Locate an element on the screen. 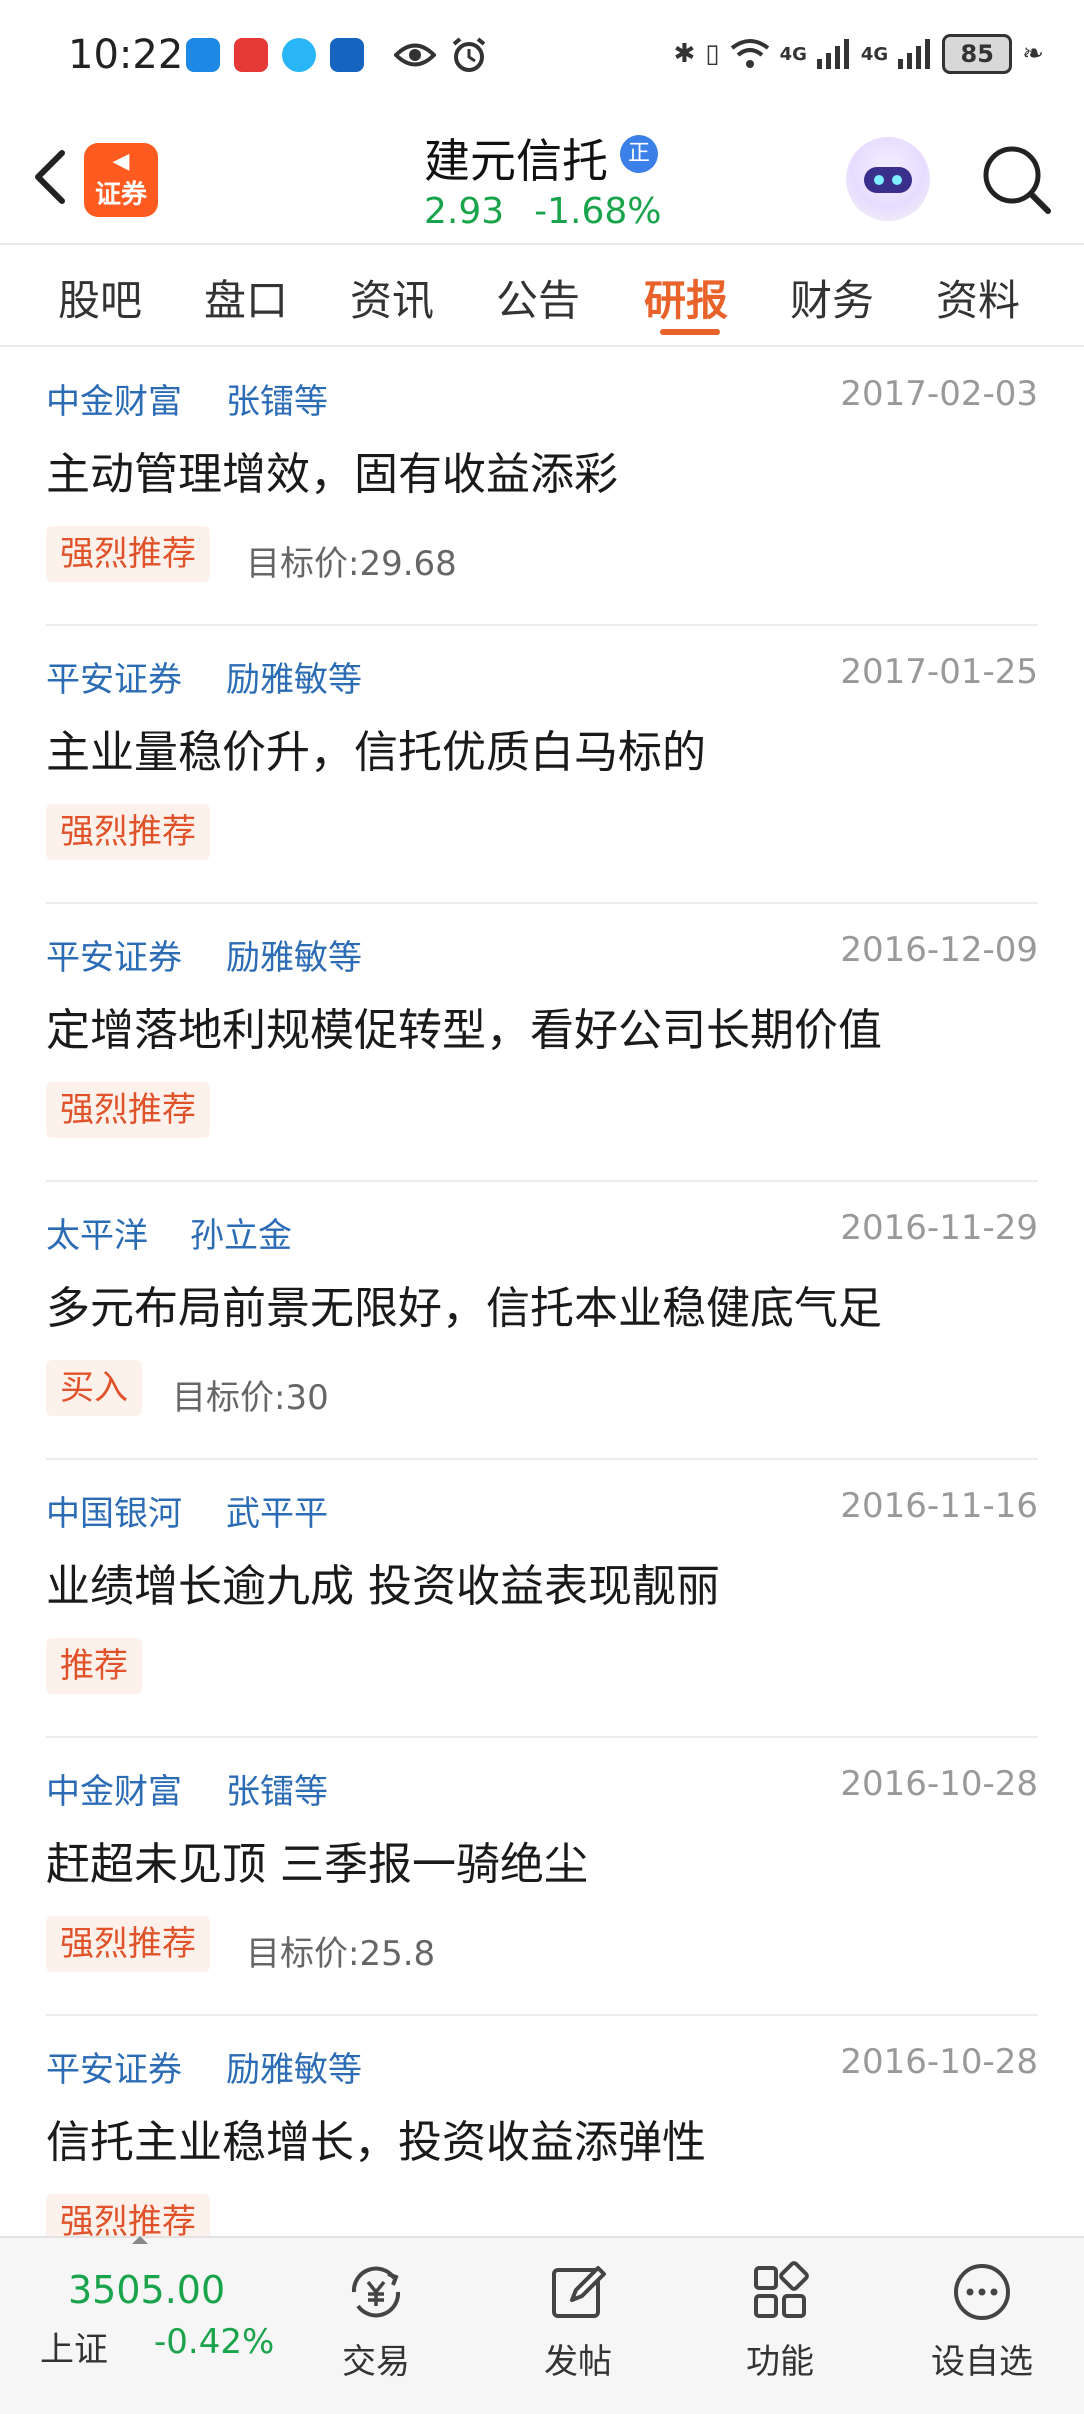 The width and height of the screenshot is (1084, 2414). add-watchlist-label: 设自选 is located at coordinates (982, 2362).